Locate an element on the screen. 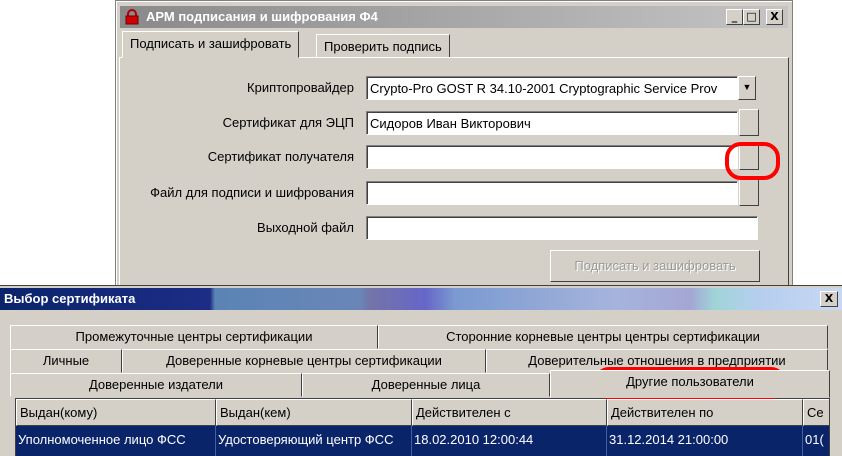 The height and width of the screenshot is (456, 842). main-title-bar: АРМ подписания и шифрования Ф4 _ □ X is located at coordinates (454, 17).